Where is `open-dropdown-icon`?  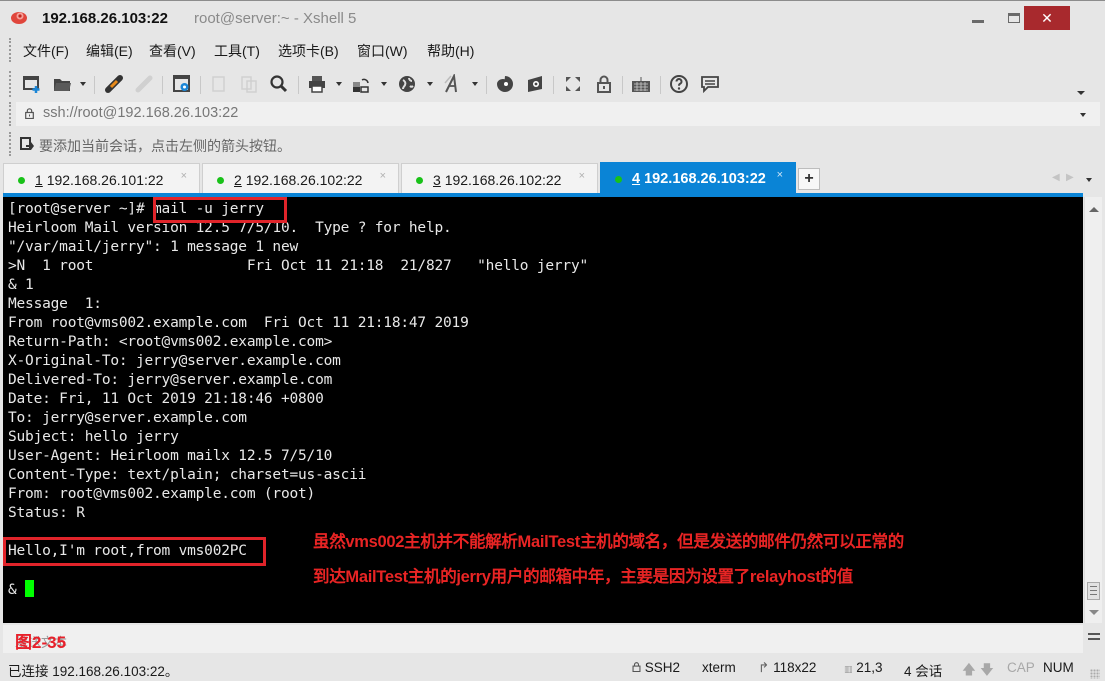 open-dropdown-icon is located at coordinates (83, 84).